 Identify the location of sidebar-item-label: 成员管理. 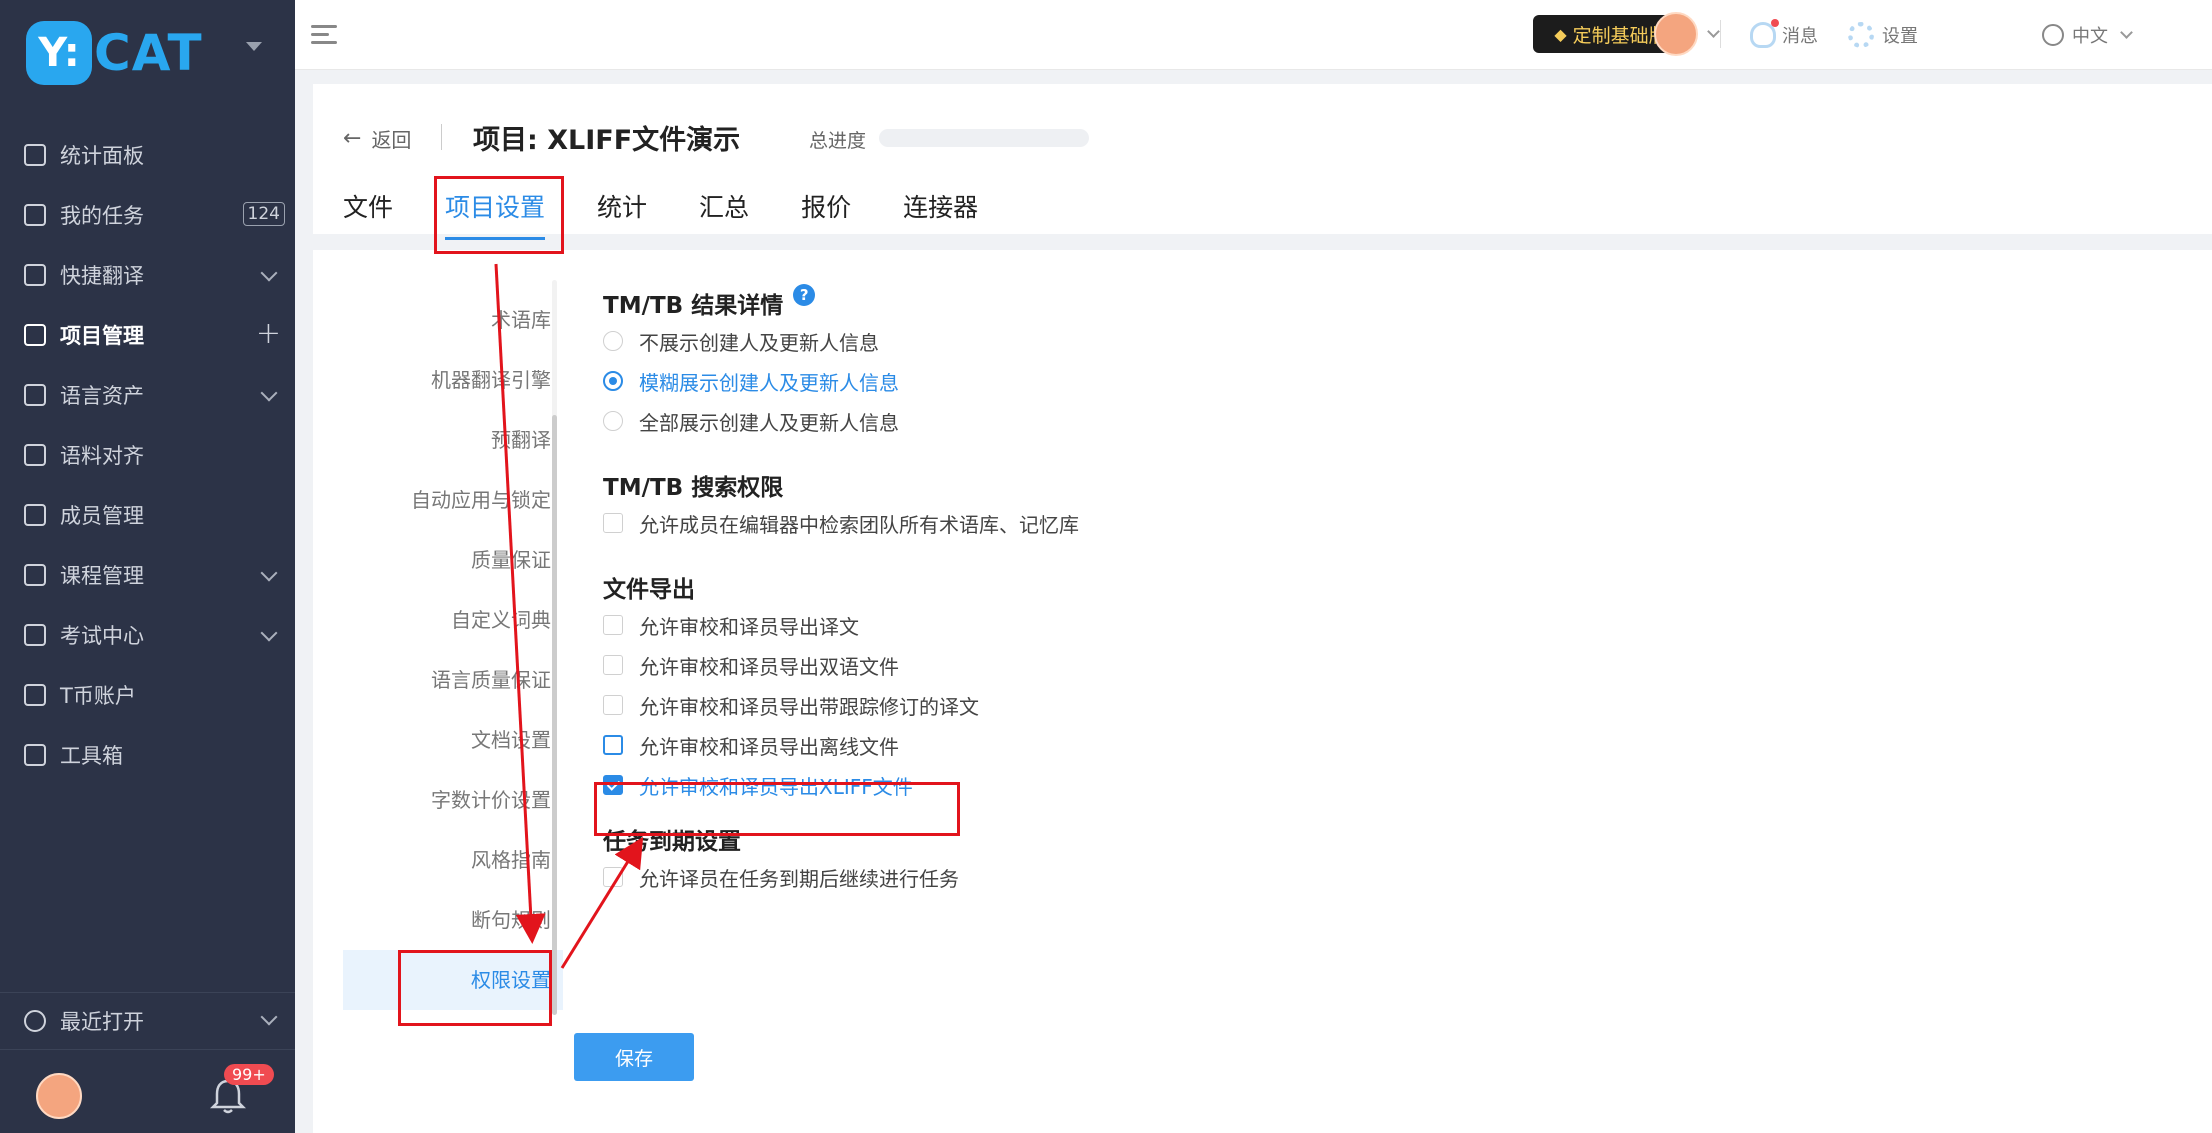
(102, 516).